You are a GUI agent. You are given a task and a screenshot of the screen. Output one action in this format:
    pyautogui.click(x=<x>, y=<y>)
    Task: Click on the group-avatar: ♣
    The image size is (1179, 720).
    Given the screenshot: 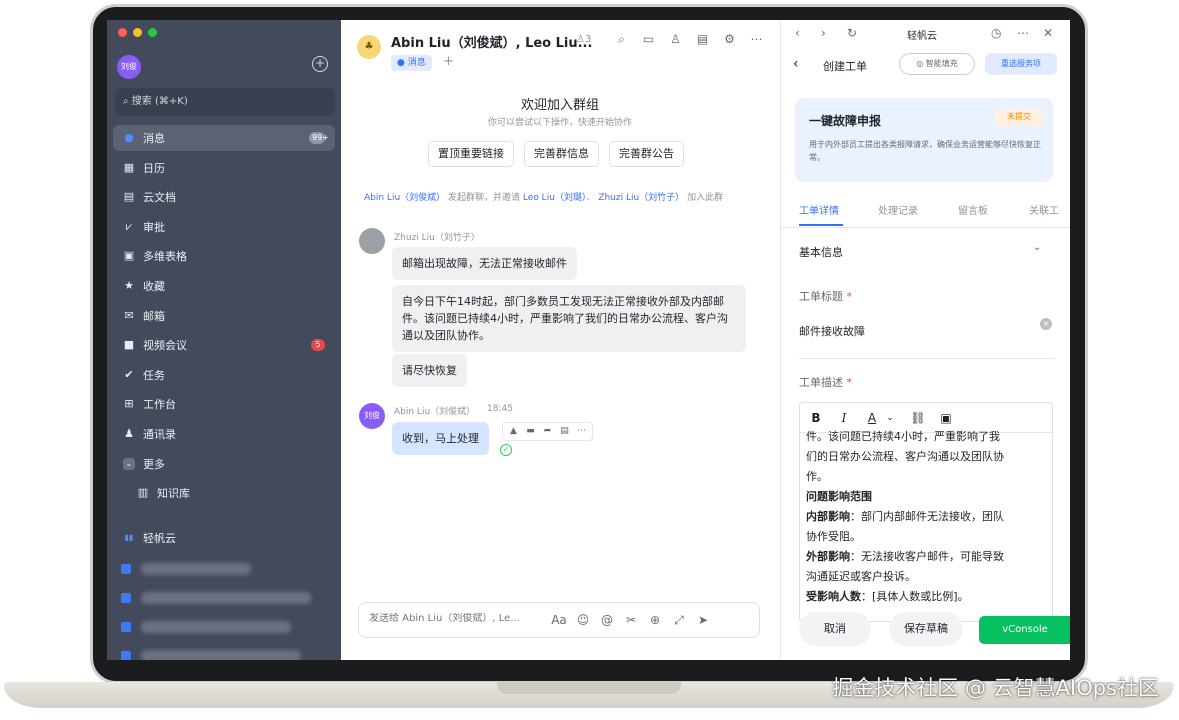 What is the action you would take?
    pyautogui.click(x=369, y=47)
    